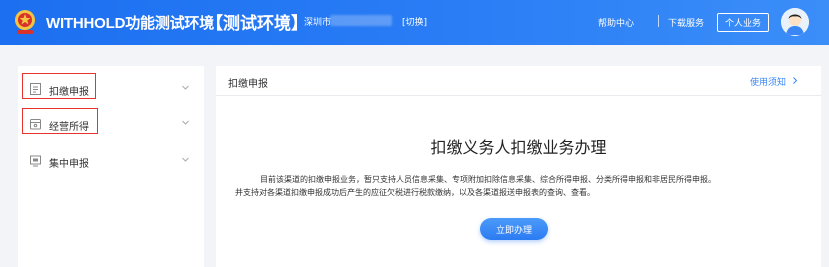 The height and width of the screenshot is (267, 829). What do you see at coordinates (768, 81) in the screenshot?
I see `usage-notice-link: 使用须知` at bounding box center [768, 81].